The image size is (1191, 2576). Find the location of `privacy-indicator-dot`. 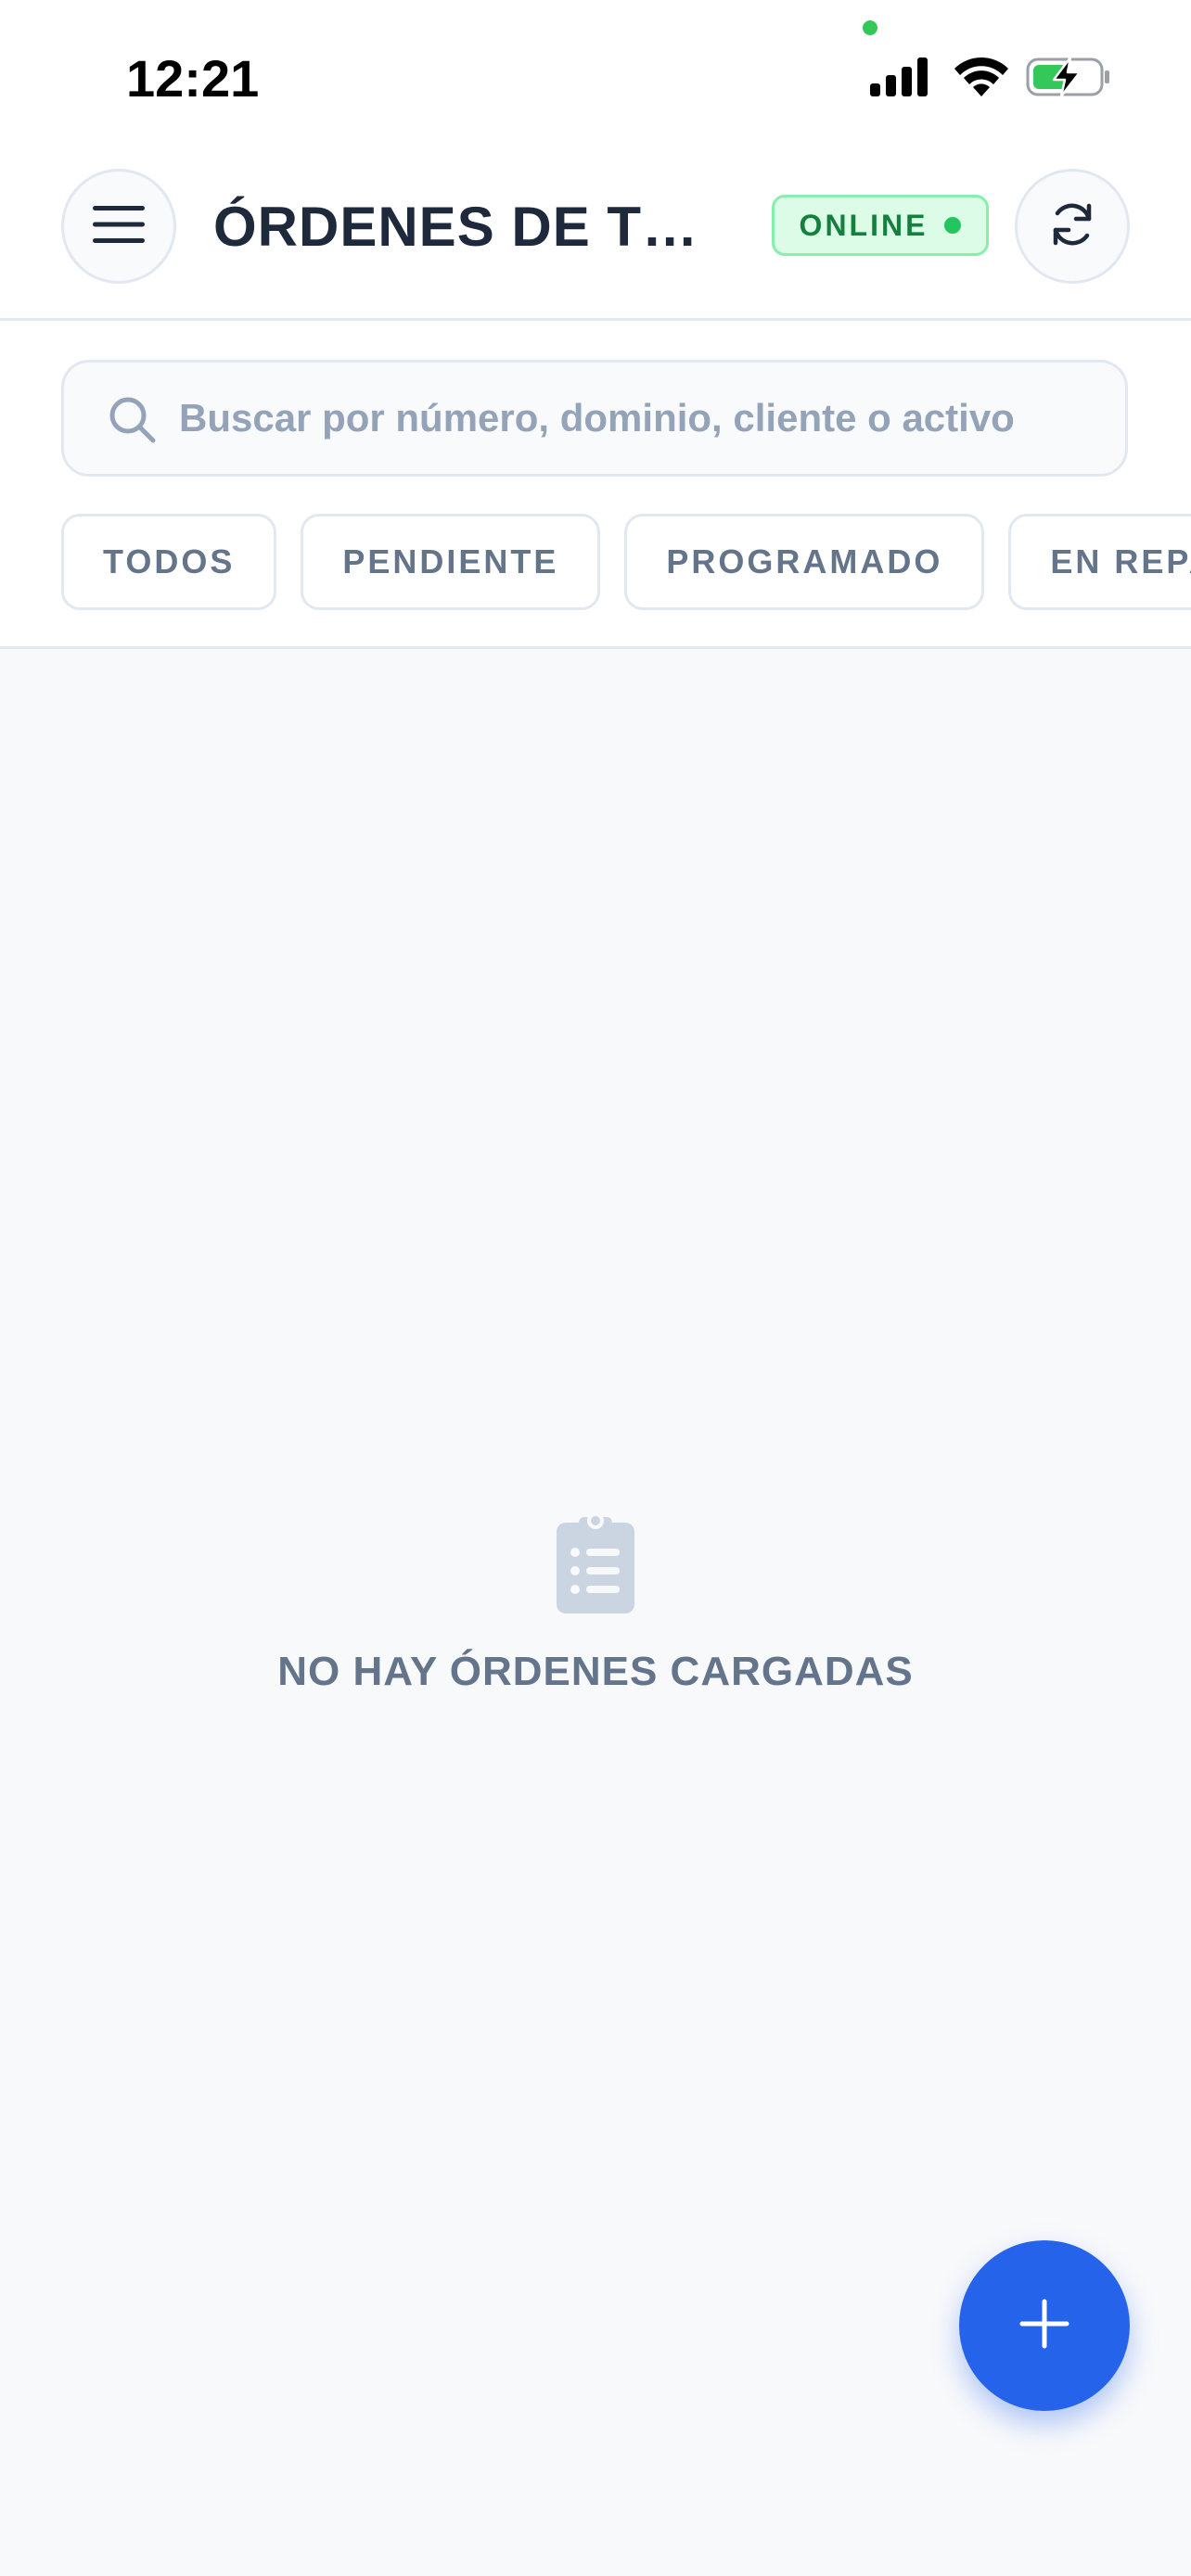

privacy-indicator-dot is located at coordinates (870, 27).